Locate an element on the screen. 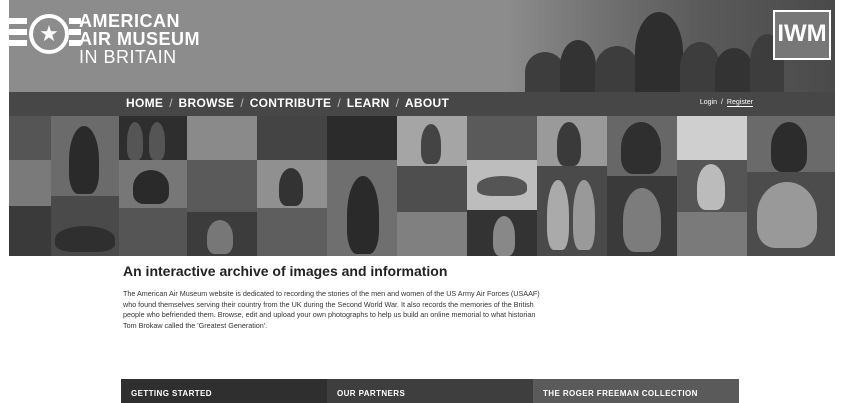 Image resolution: width=844 pixels, height=403 pixels. logo-line-3: IN BRITAIN is located at coordinates (128, 57).